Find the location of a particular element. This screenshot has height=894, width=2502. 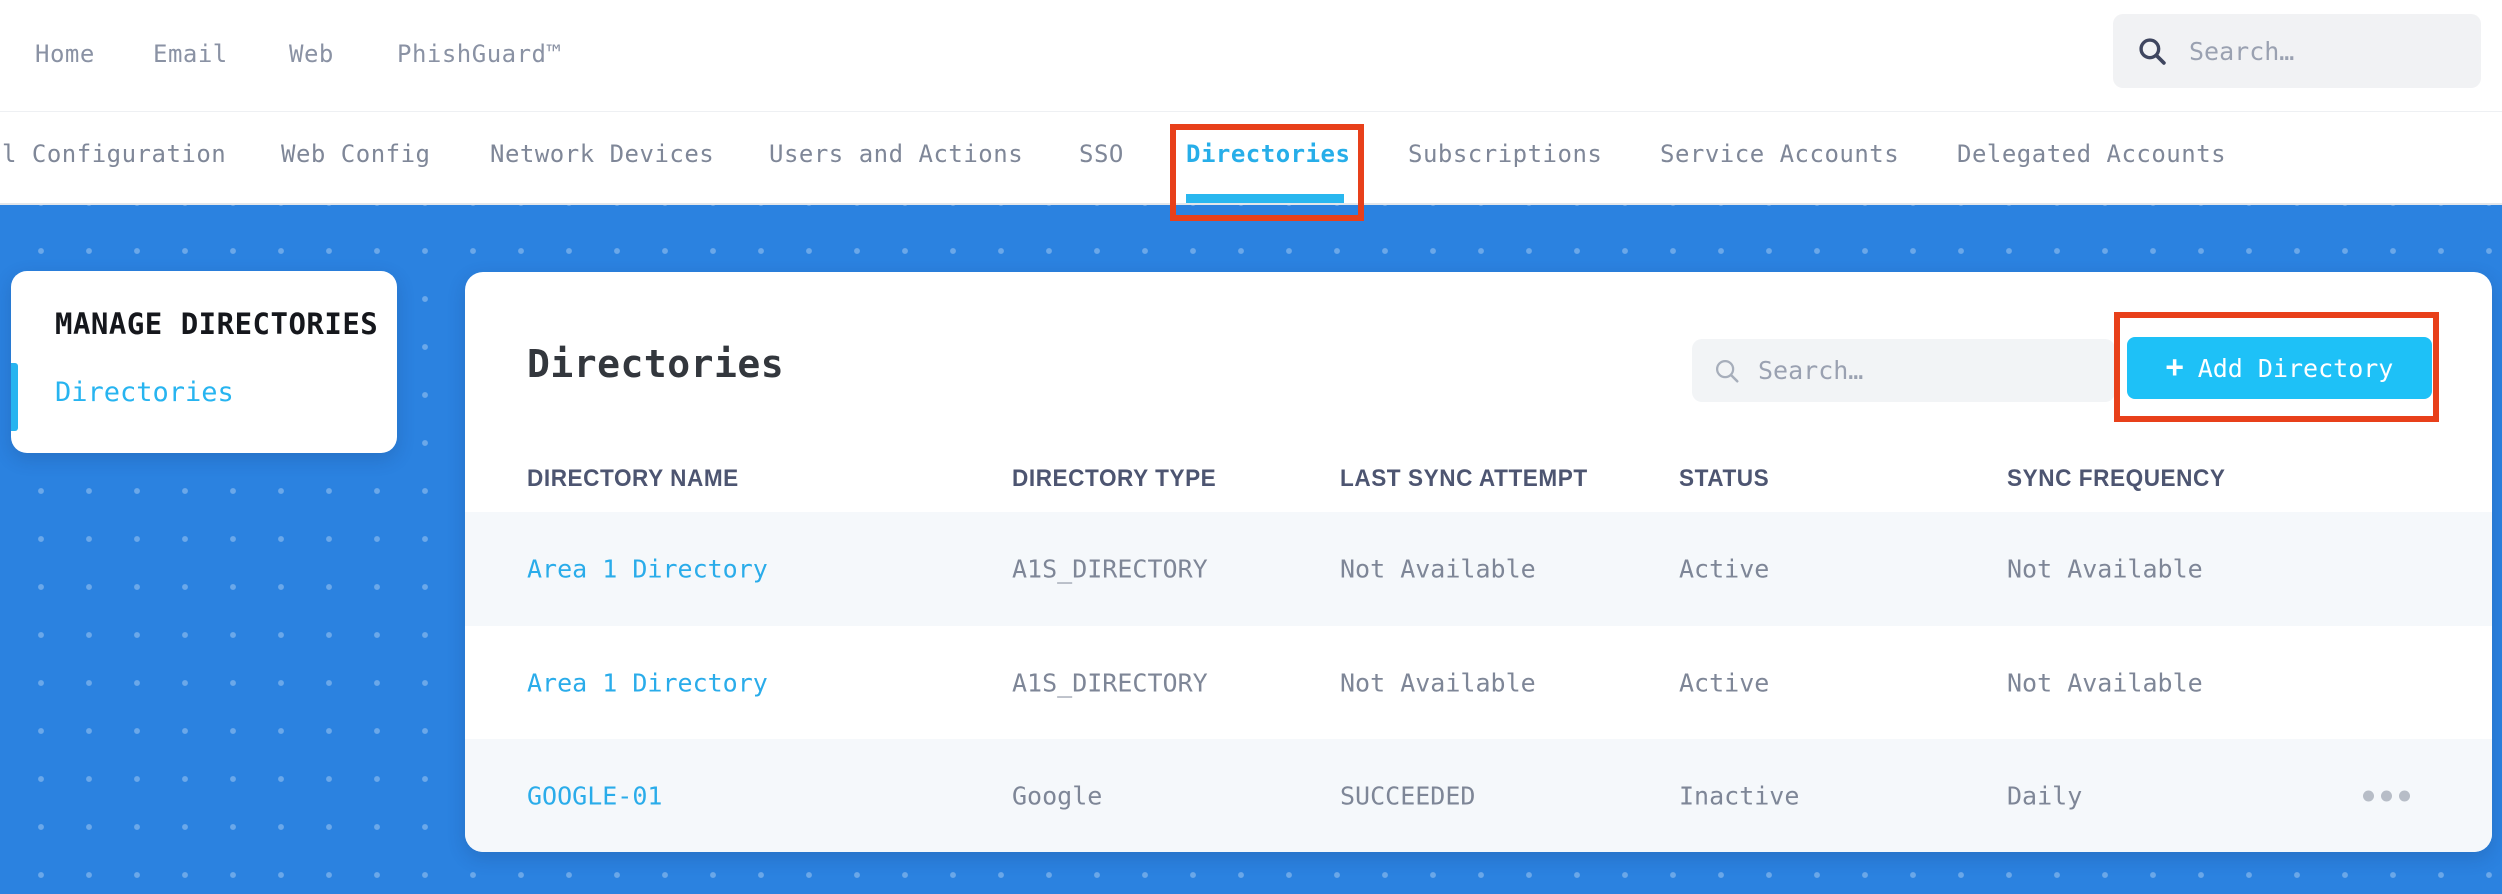

row-actions-ellipsis-icon is located at coordinates (2386, 796).